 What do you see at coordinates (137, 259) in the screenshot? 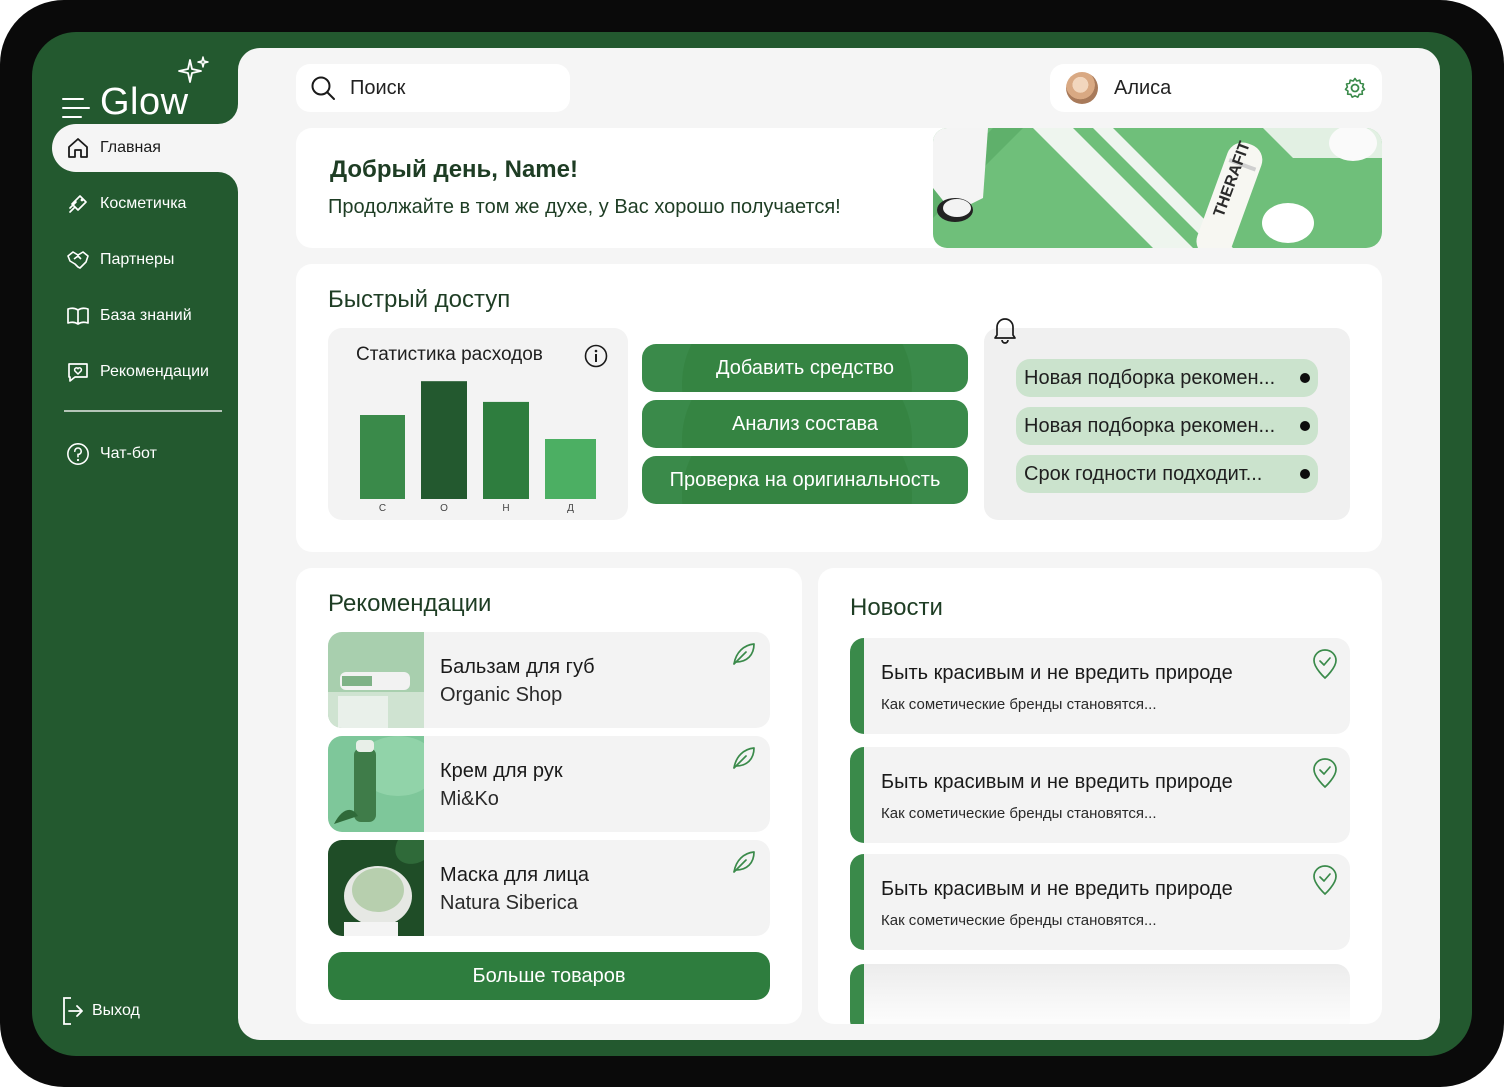
I see `sidebar-item-label: Партнеры` at bounding box center [137, 259].